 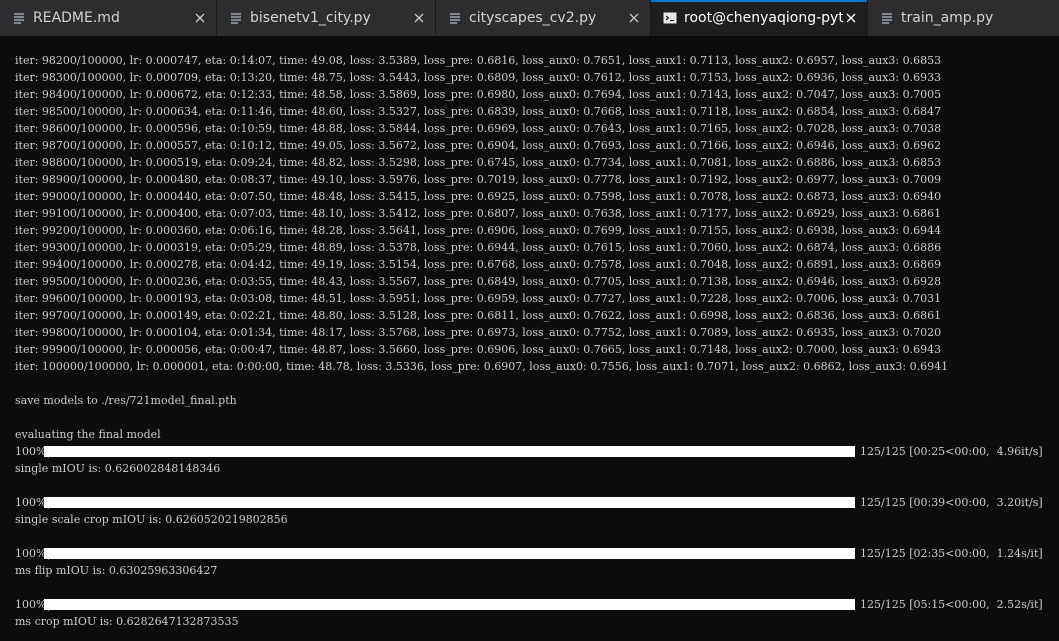 I want to click on eval-result: ms crop mIOU is: 0.6282647132873535, so click(x=127, y=621).